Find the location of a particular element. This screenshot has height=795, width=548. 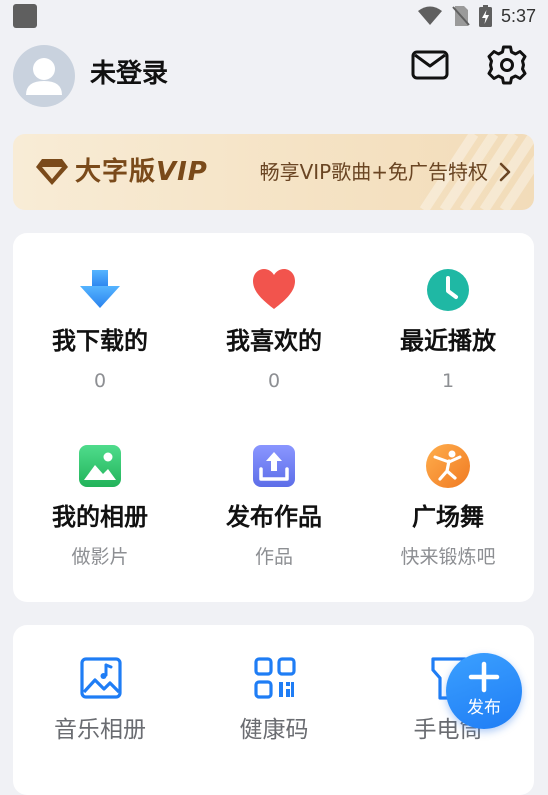

vip-title-en: VIP is located at coordinates (182, 172).